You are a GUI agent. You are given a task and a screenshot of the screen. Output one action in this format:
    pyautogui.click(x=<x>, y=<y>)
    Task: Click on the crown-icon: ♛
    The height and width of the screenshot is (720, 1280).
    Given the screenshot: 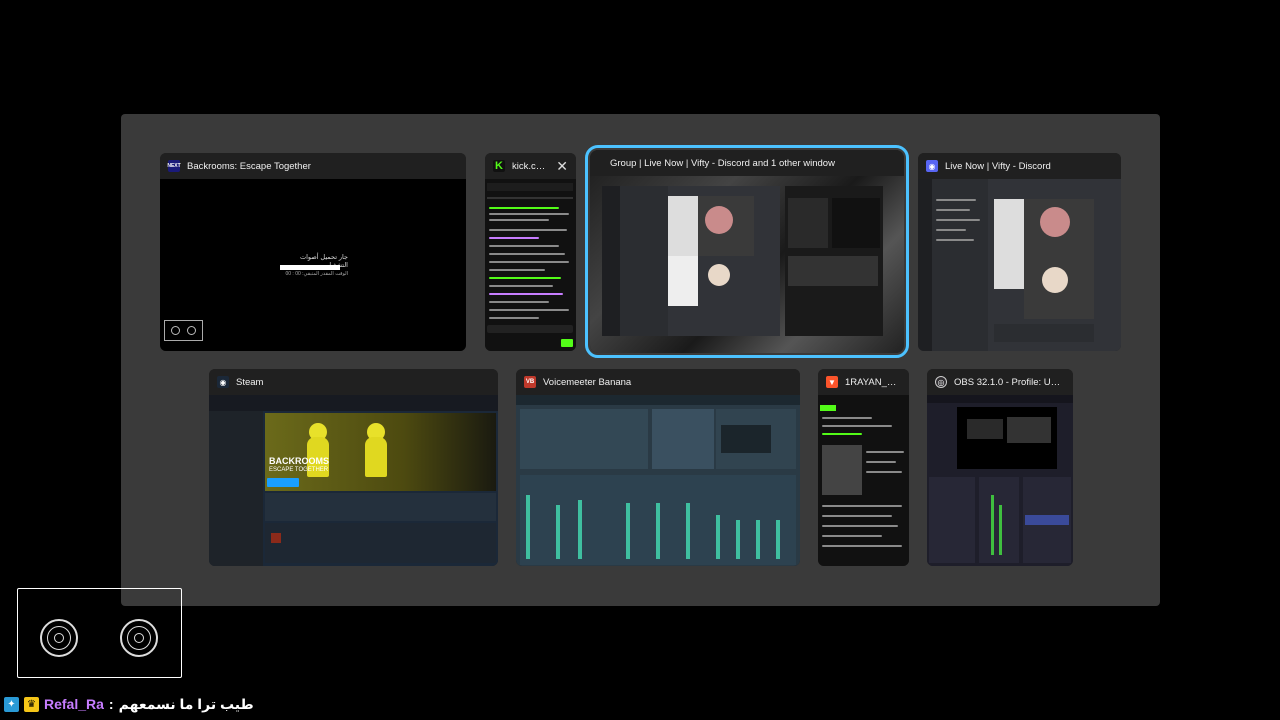 What is the action you would take?
    pyautogui.click(x=31, y=704)
    